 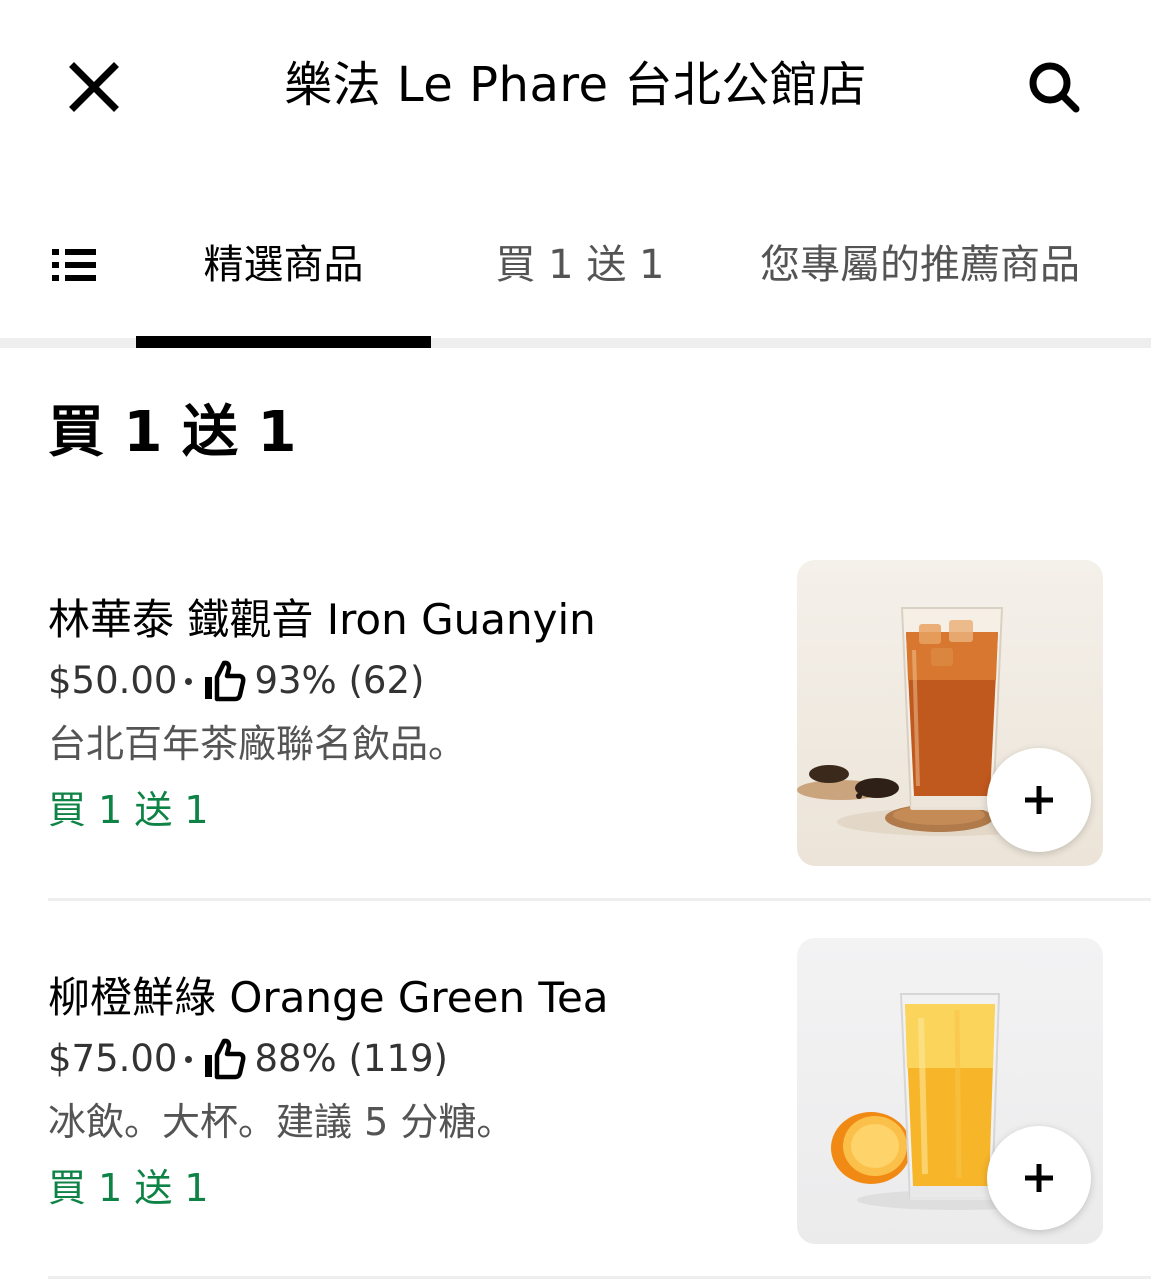 I want to click on item-name: 林華泰 鐵觀音 Iron Guanyin, so click(x=322, y=619).